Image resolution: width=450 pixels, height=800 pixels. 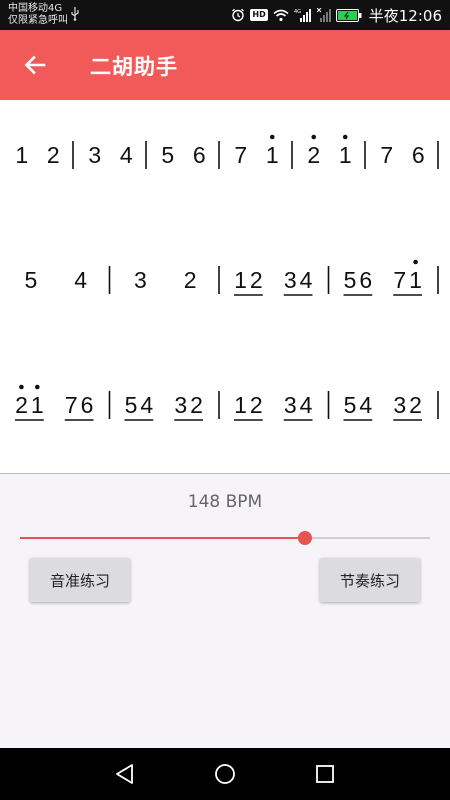 I want to click on usb-icon, so click(x=75, y=14).